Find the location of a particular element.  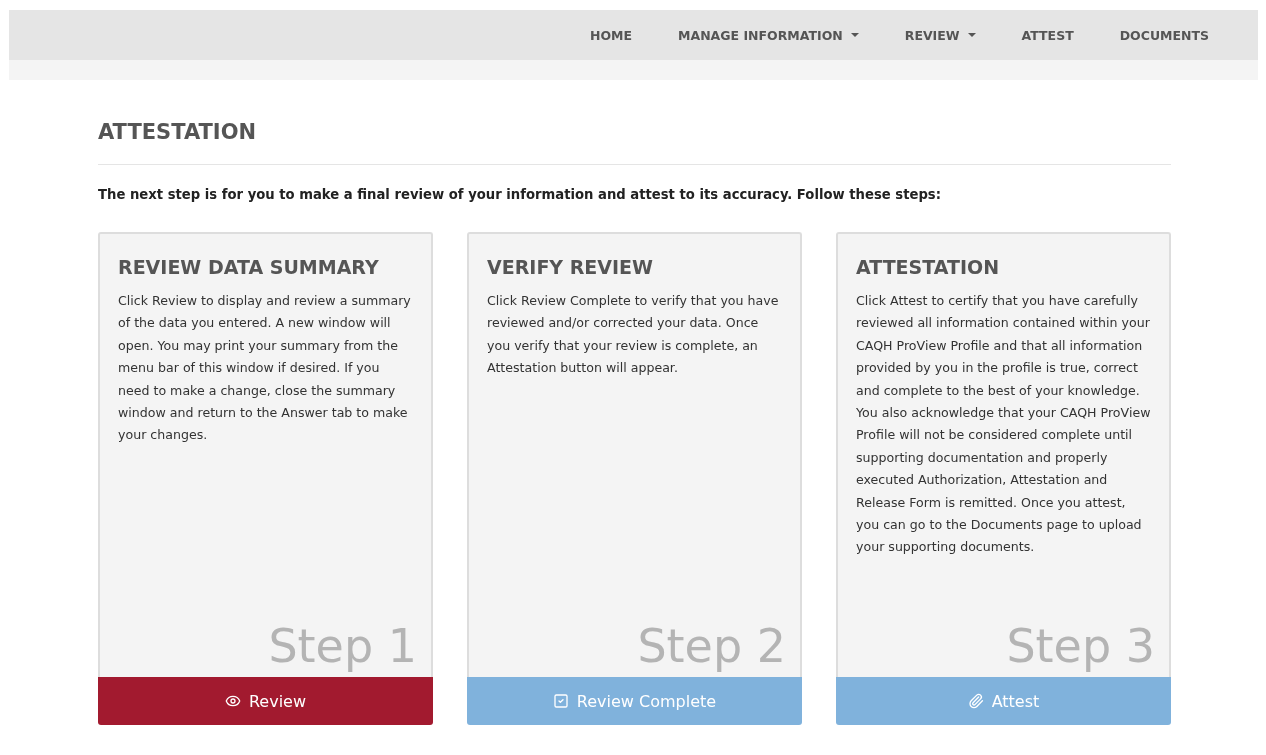

nav-link: MANAGE INFORMATION is located at coordinates (768, 35).